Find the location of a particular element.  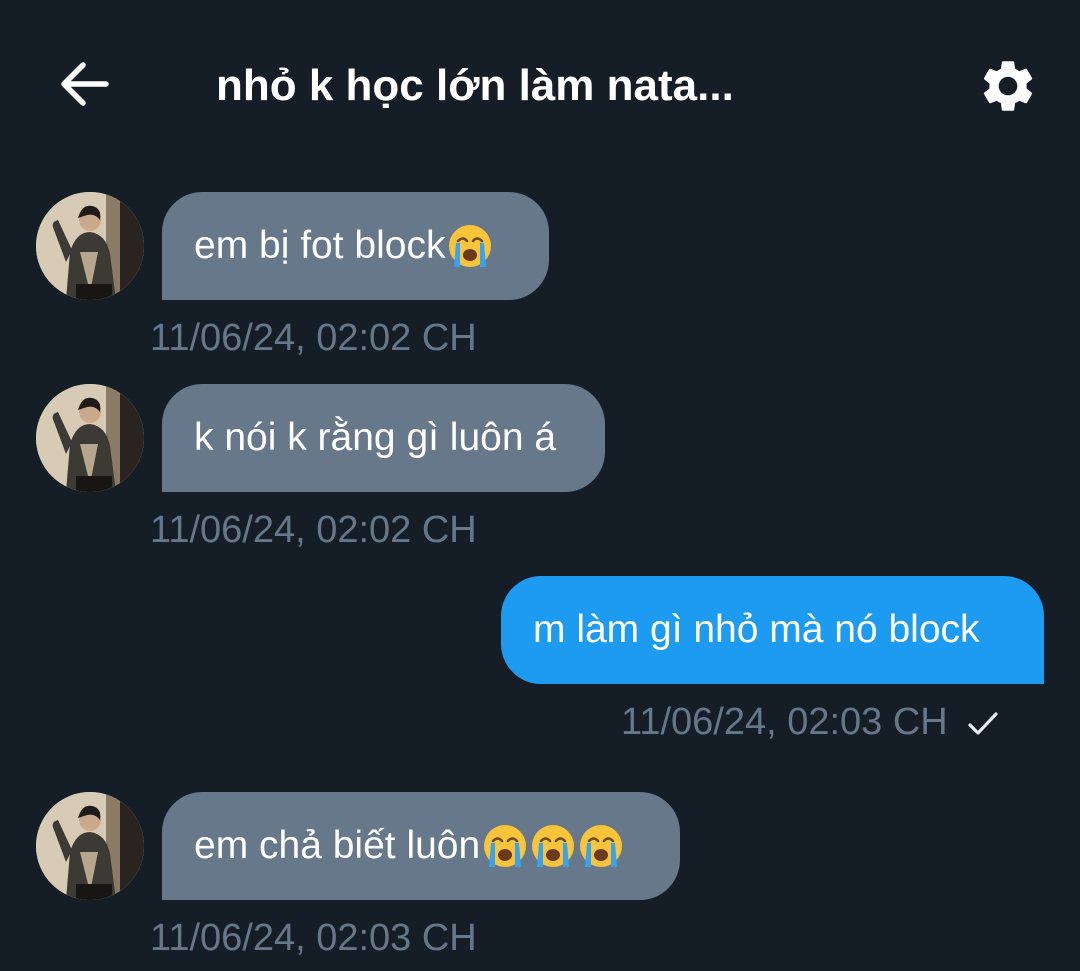

message-text: em bị fot block is located at coordinates (320, 245).